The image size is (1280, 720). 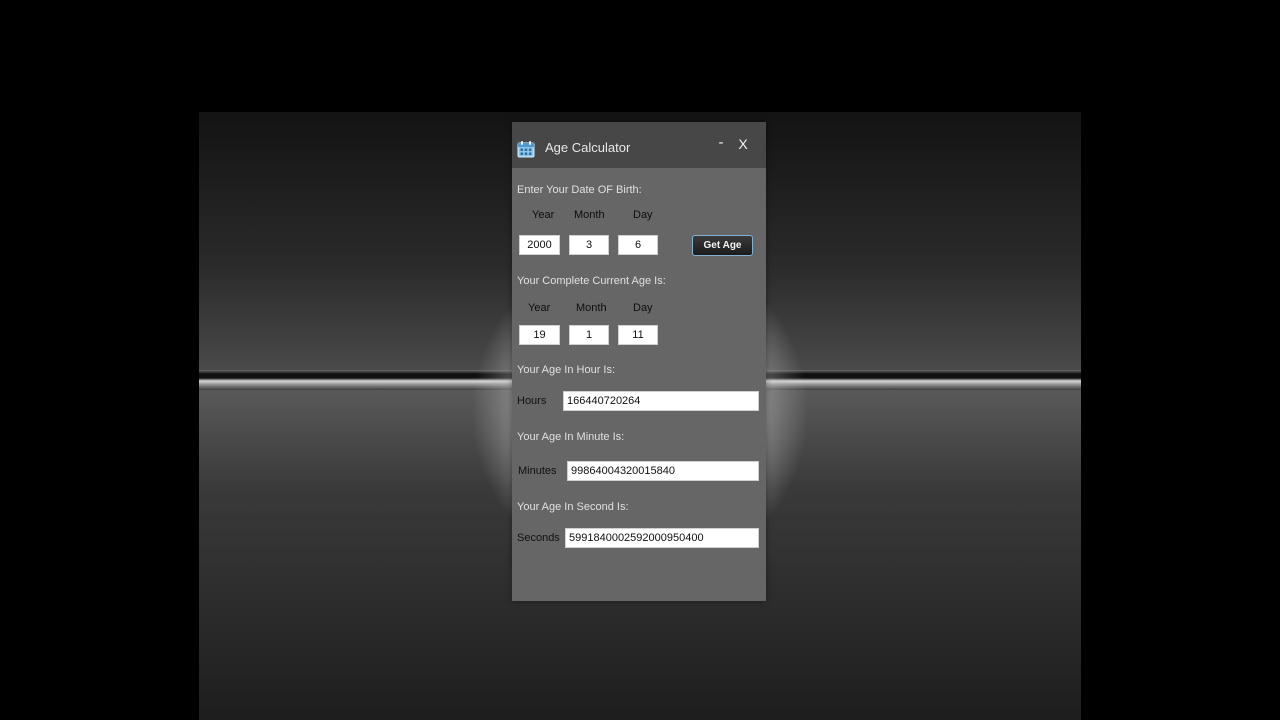 What do you see at coordinates (539, 308) in the screenshot?
I see `age-year-label: Year` at bounding box center [539, 308].